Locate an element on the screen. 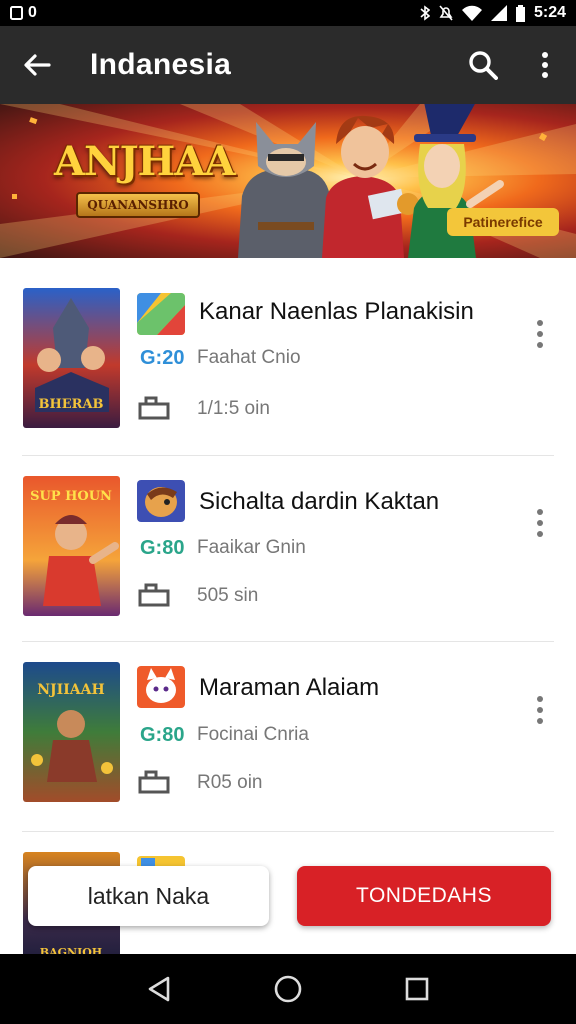 This screenshot has width=576, height=1024. game-thumbnail: BHERAB is located at coordinates (71, 358).